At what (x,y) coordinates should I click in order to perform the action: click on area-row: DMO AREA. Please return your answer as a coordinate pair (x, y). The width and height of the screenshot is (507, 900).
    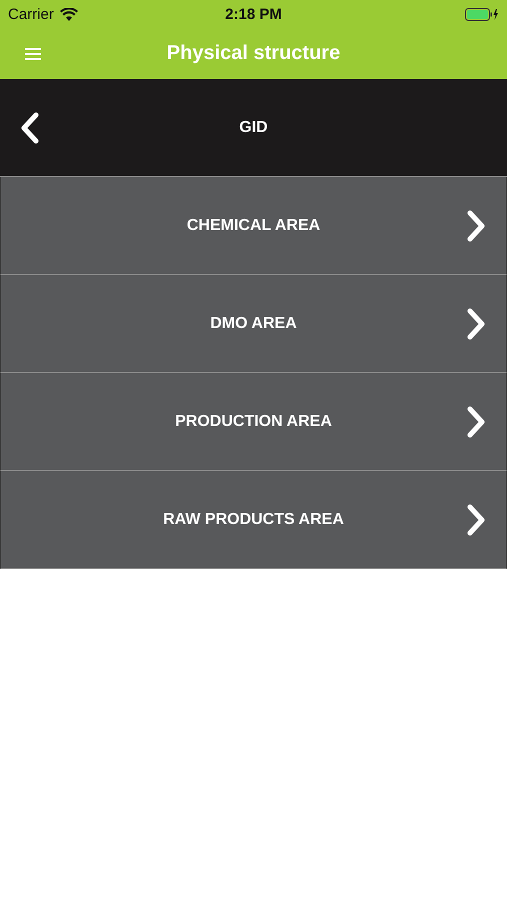
    Looking at the image, I should click on (253, 324).